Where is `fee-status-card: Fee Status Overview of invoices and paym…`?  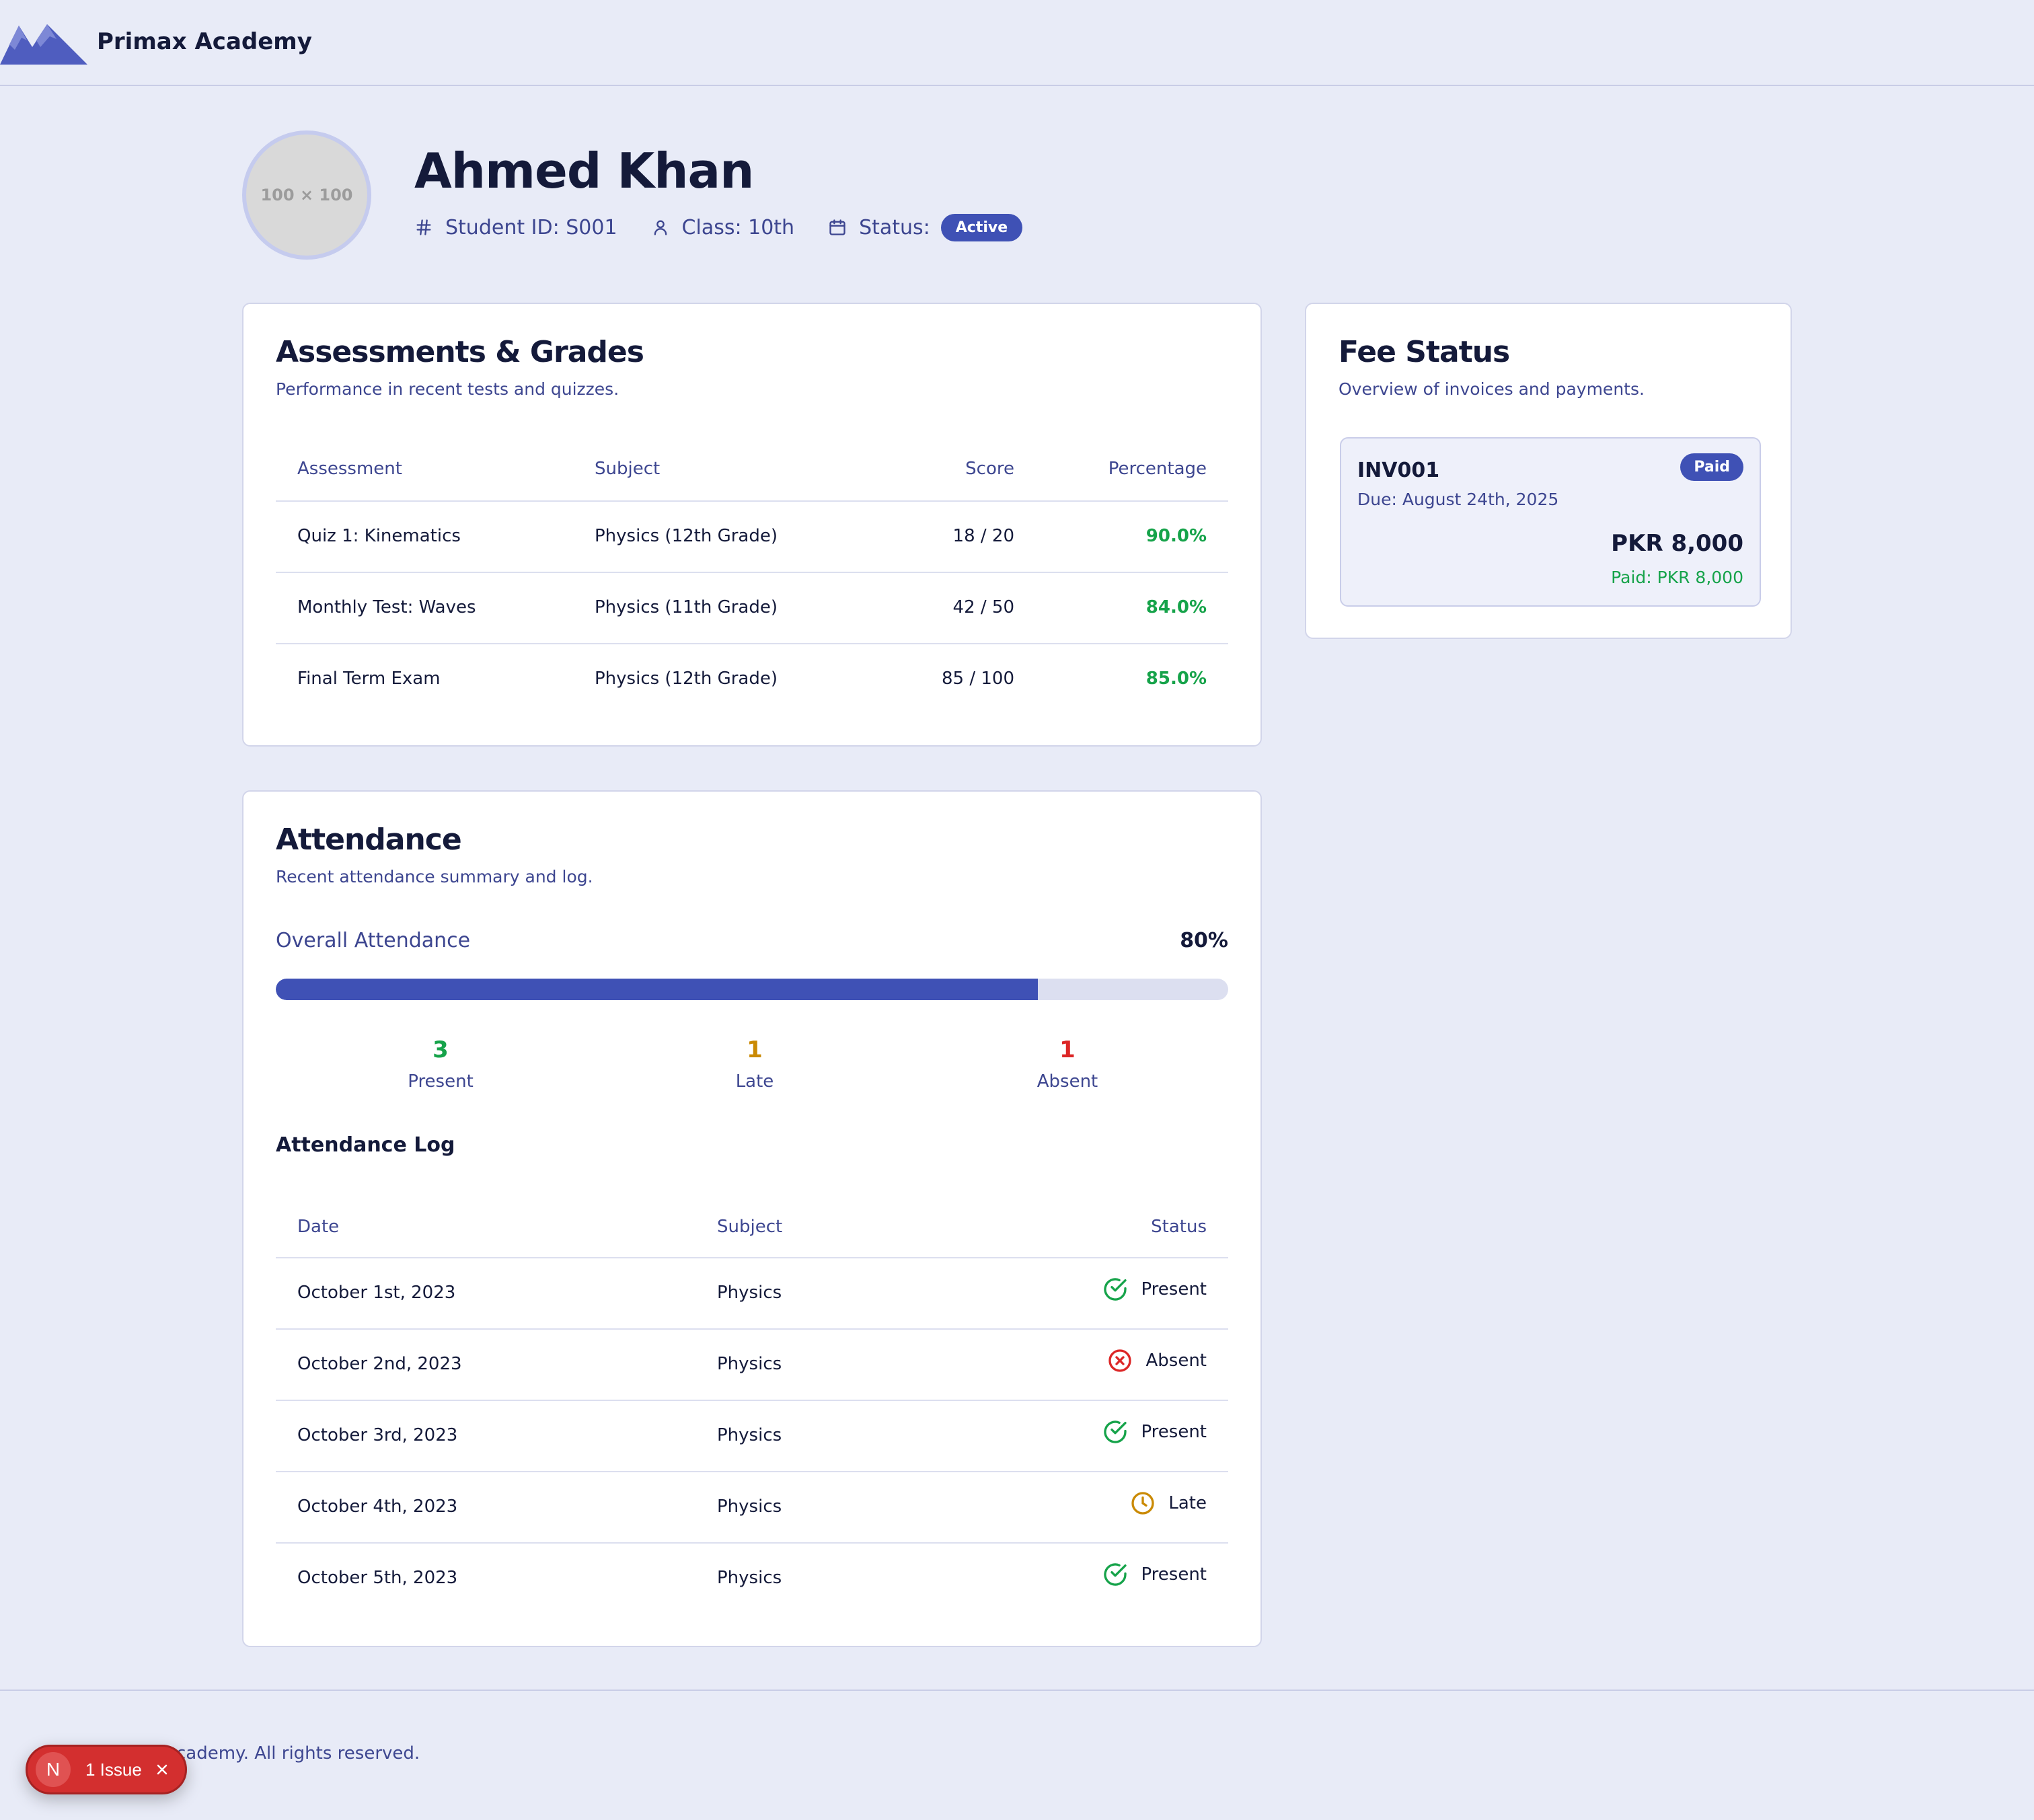
fee-status-card: Fee Status Overview of invoices and paym… is located at coordinates (1549, 471).